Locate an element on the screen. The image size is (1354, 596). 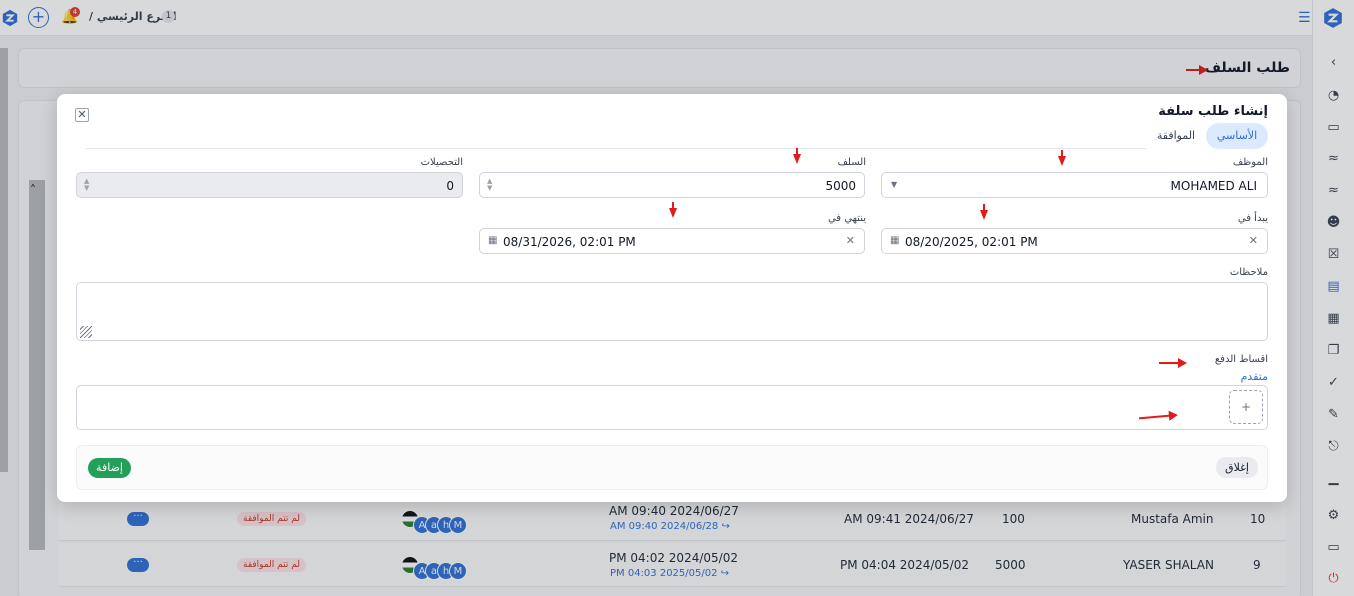
ends-at-value: 08/31/2026, 02:01 PM is located at coordinates (569, 242).